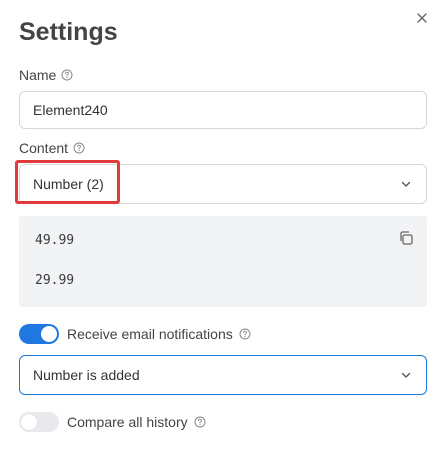 This screenshot has width=438, height=453. Describe the element at coordinates (55, 240) in the screenshot. I see `content-value: 49.99` at that location.